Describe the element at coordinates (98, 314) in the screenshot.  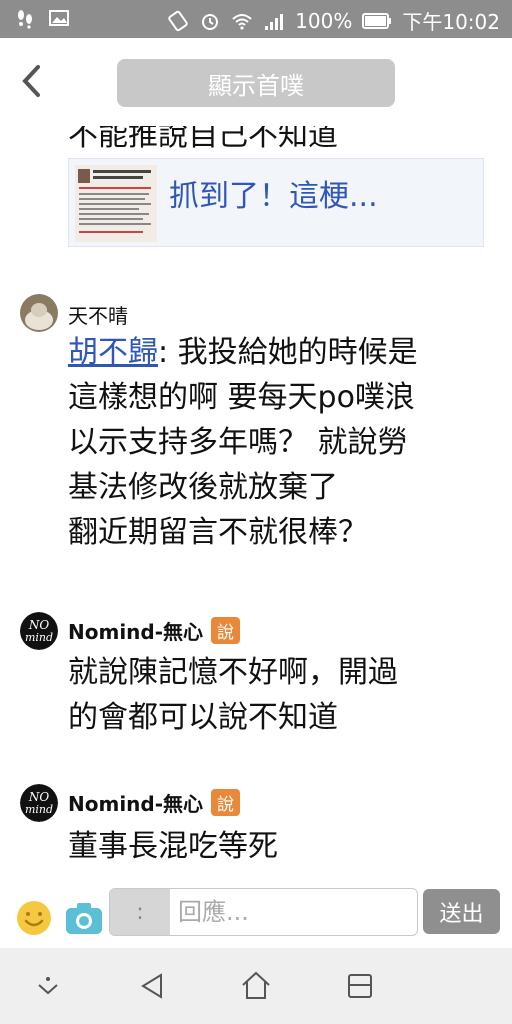
I see `response-username: 天不晴` at that location.